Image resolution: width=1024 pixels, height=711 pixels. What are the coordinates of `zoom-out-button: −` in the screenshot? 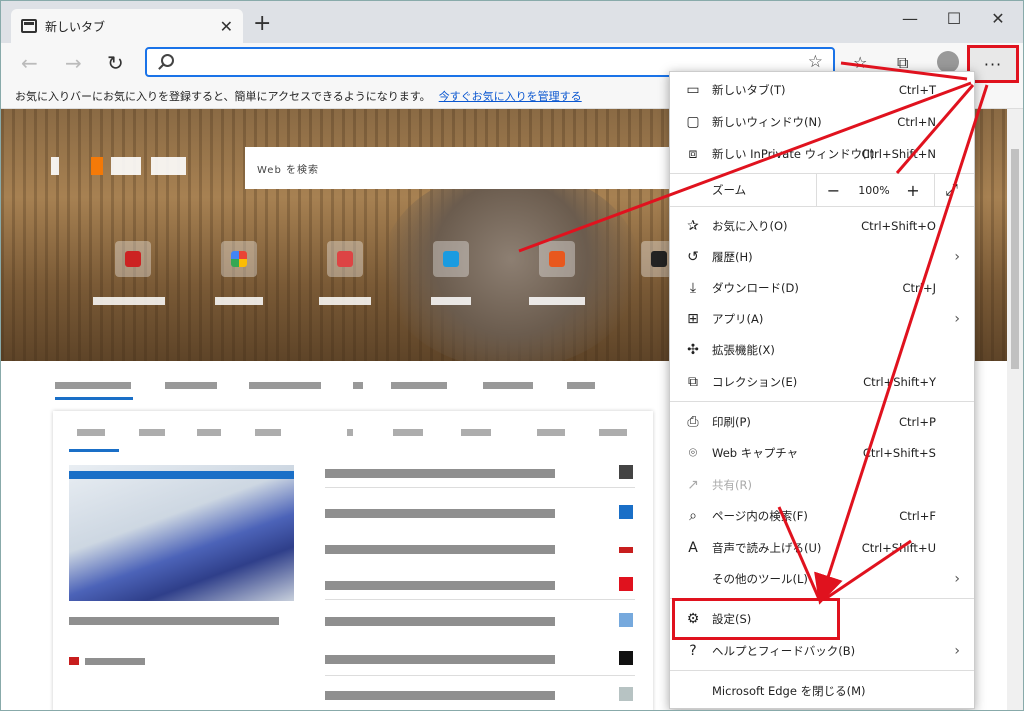 It's located at (833, 190).